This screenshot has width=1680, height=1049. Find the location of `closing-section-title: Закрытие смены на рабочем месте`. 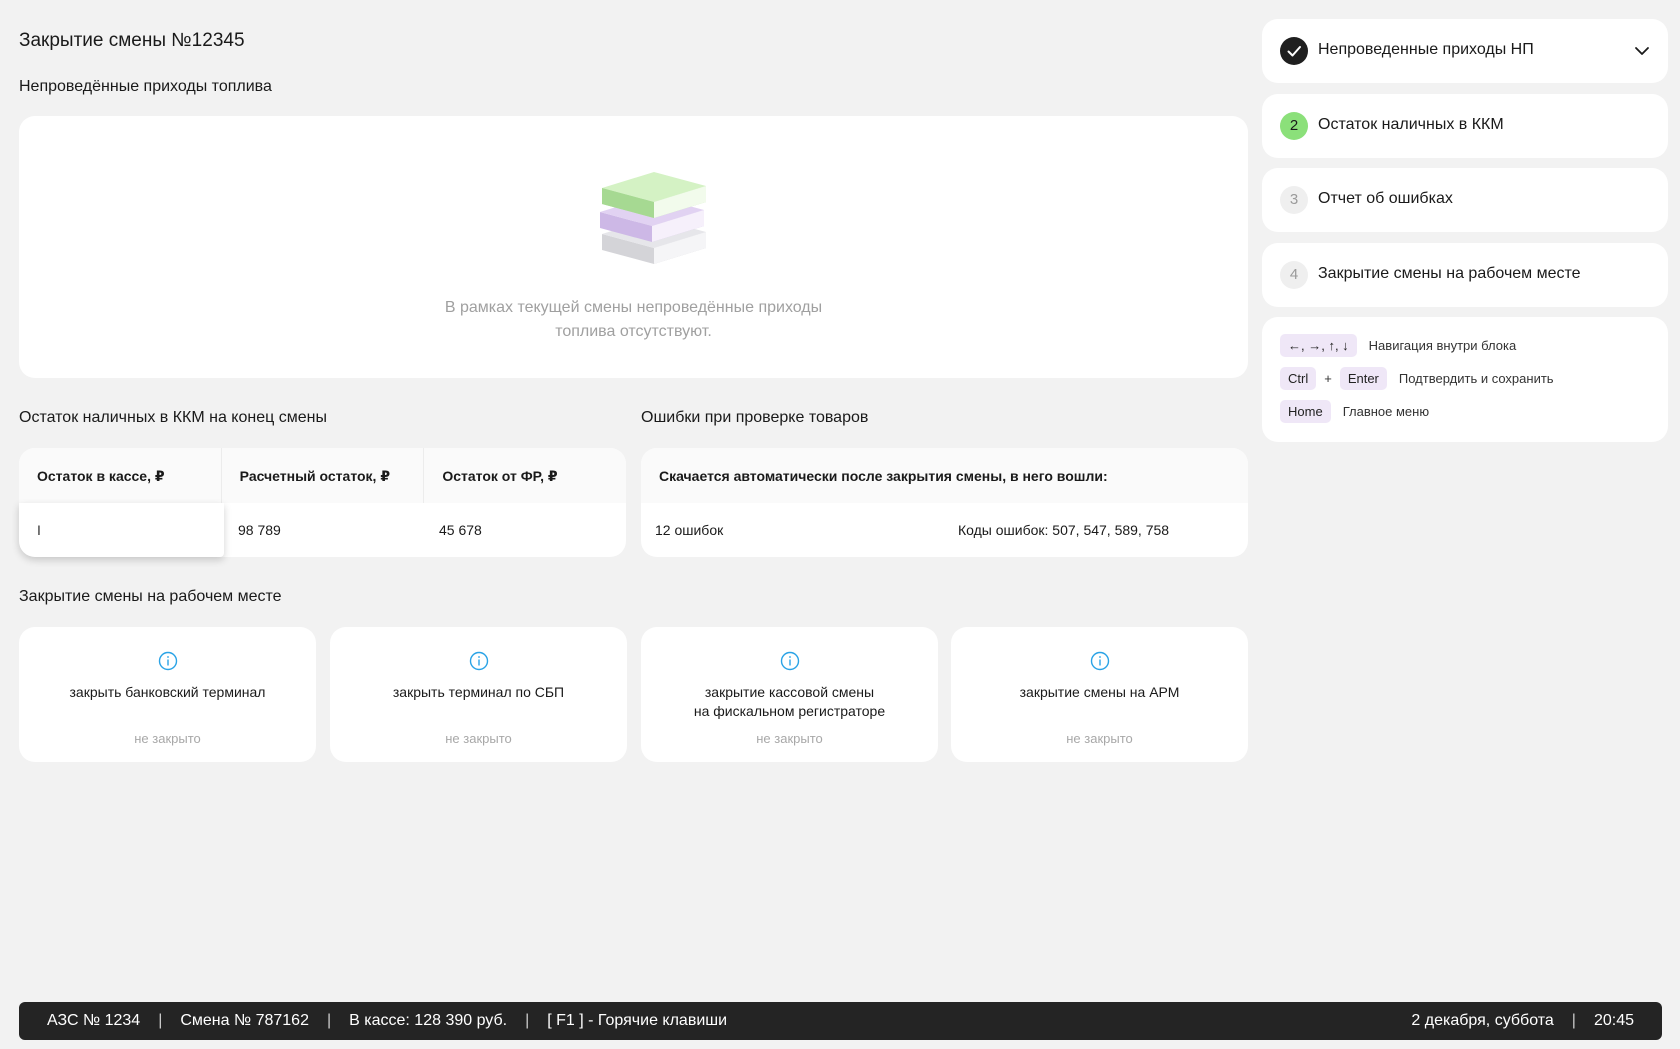

closing-section-title: Закрытие смены на рабочем месте is located at coordinates (150, 596).